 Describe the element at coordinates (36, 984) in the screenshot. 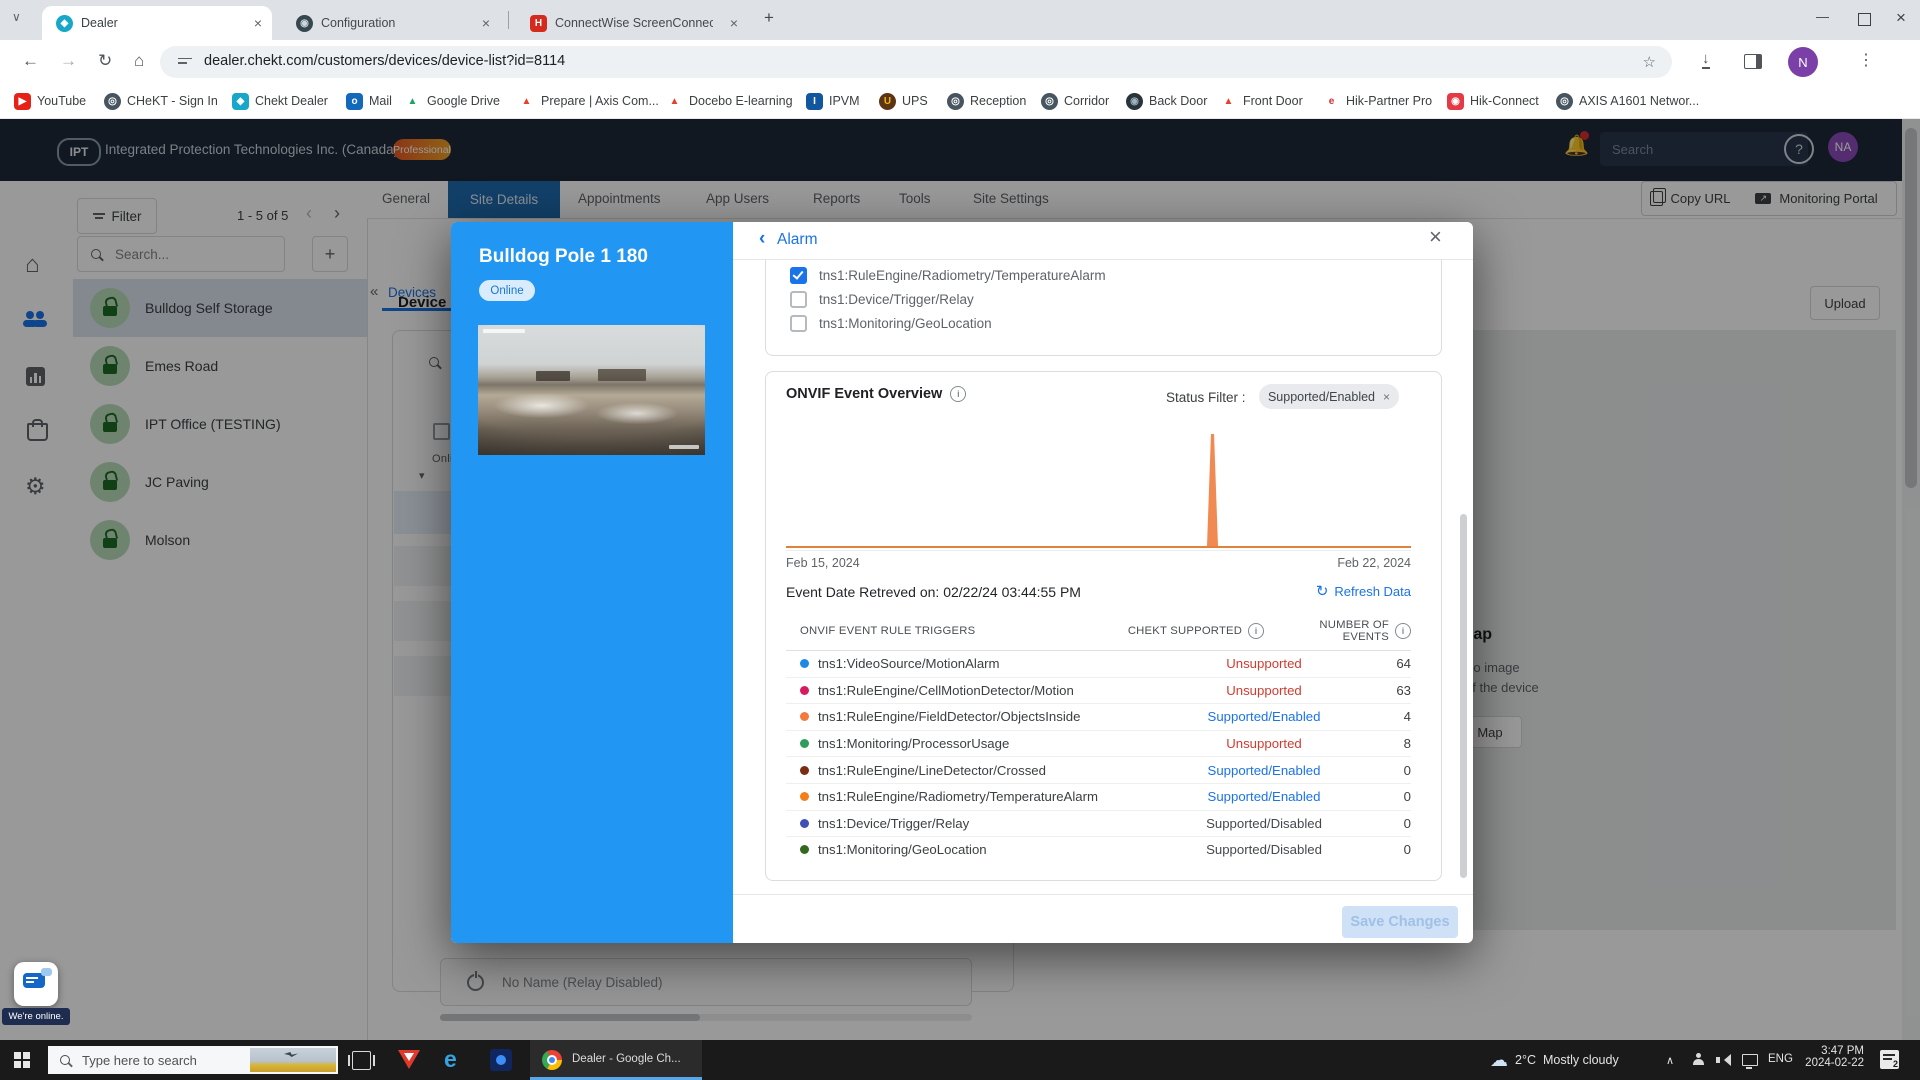

I see `chat-widget-button` at that location.